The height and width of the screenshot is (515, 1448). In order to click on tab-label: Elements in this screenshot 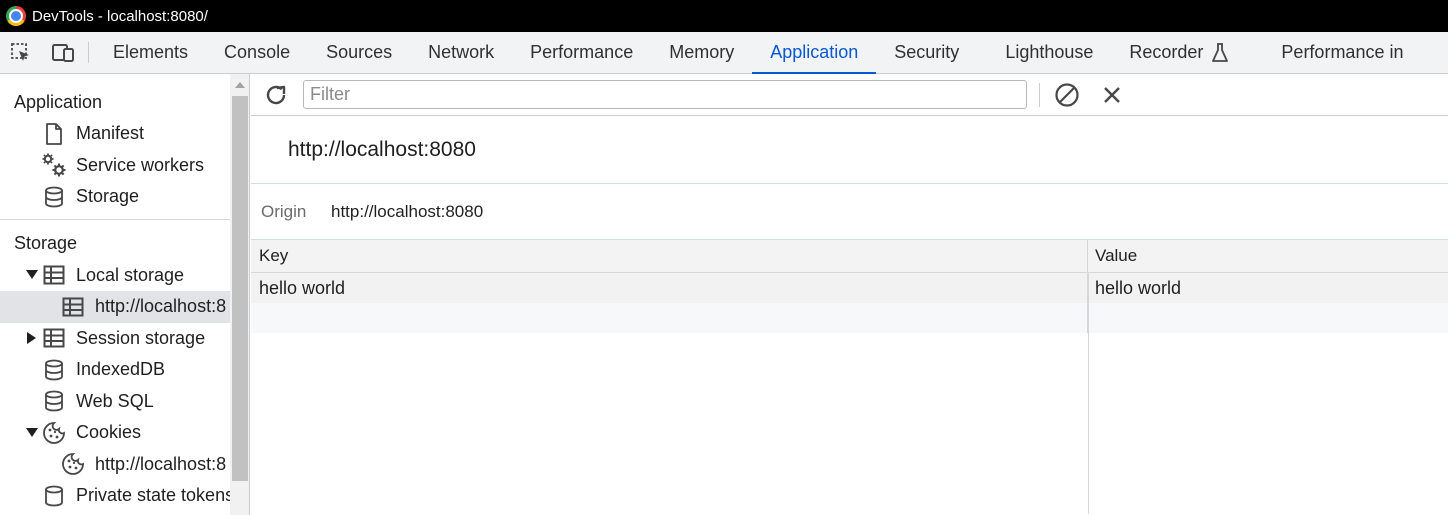, I will do `click(151, 52)`.